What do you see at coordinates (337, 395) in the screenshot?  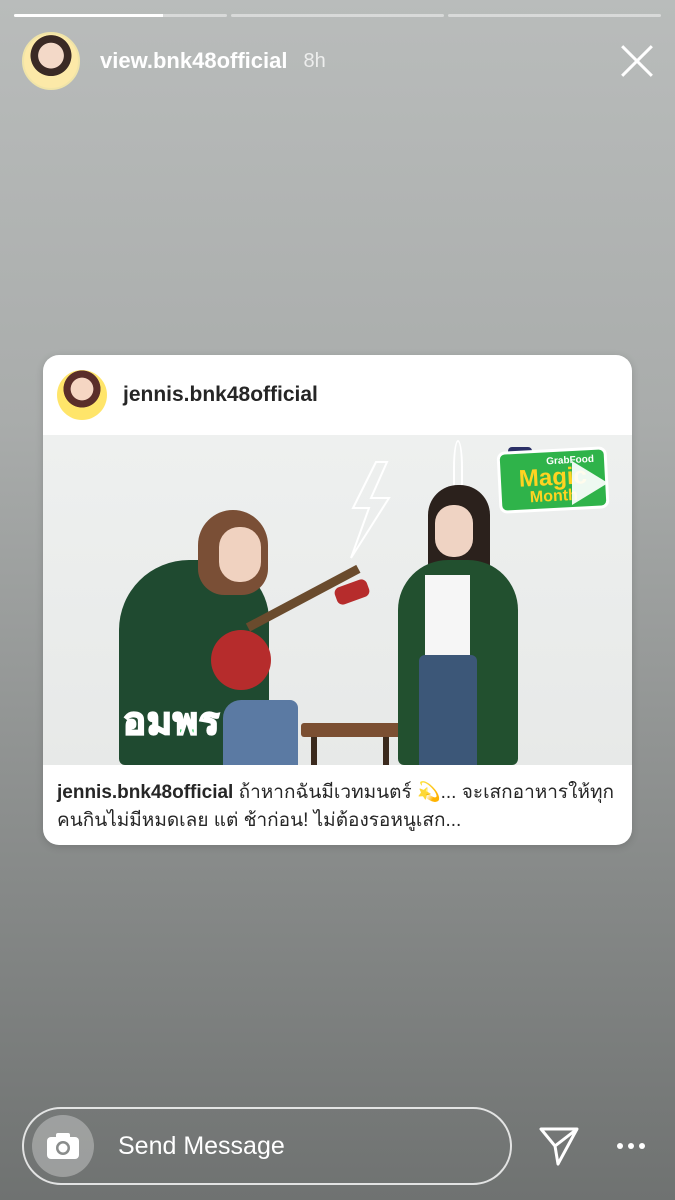 I see `post-header: jennis.bnk48official` at bounding box center [337, 395].